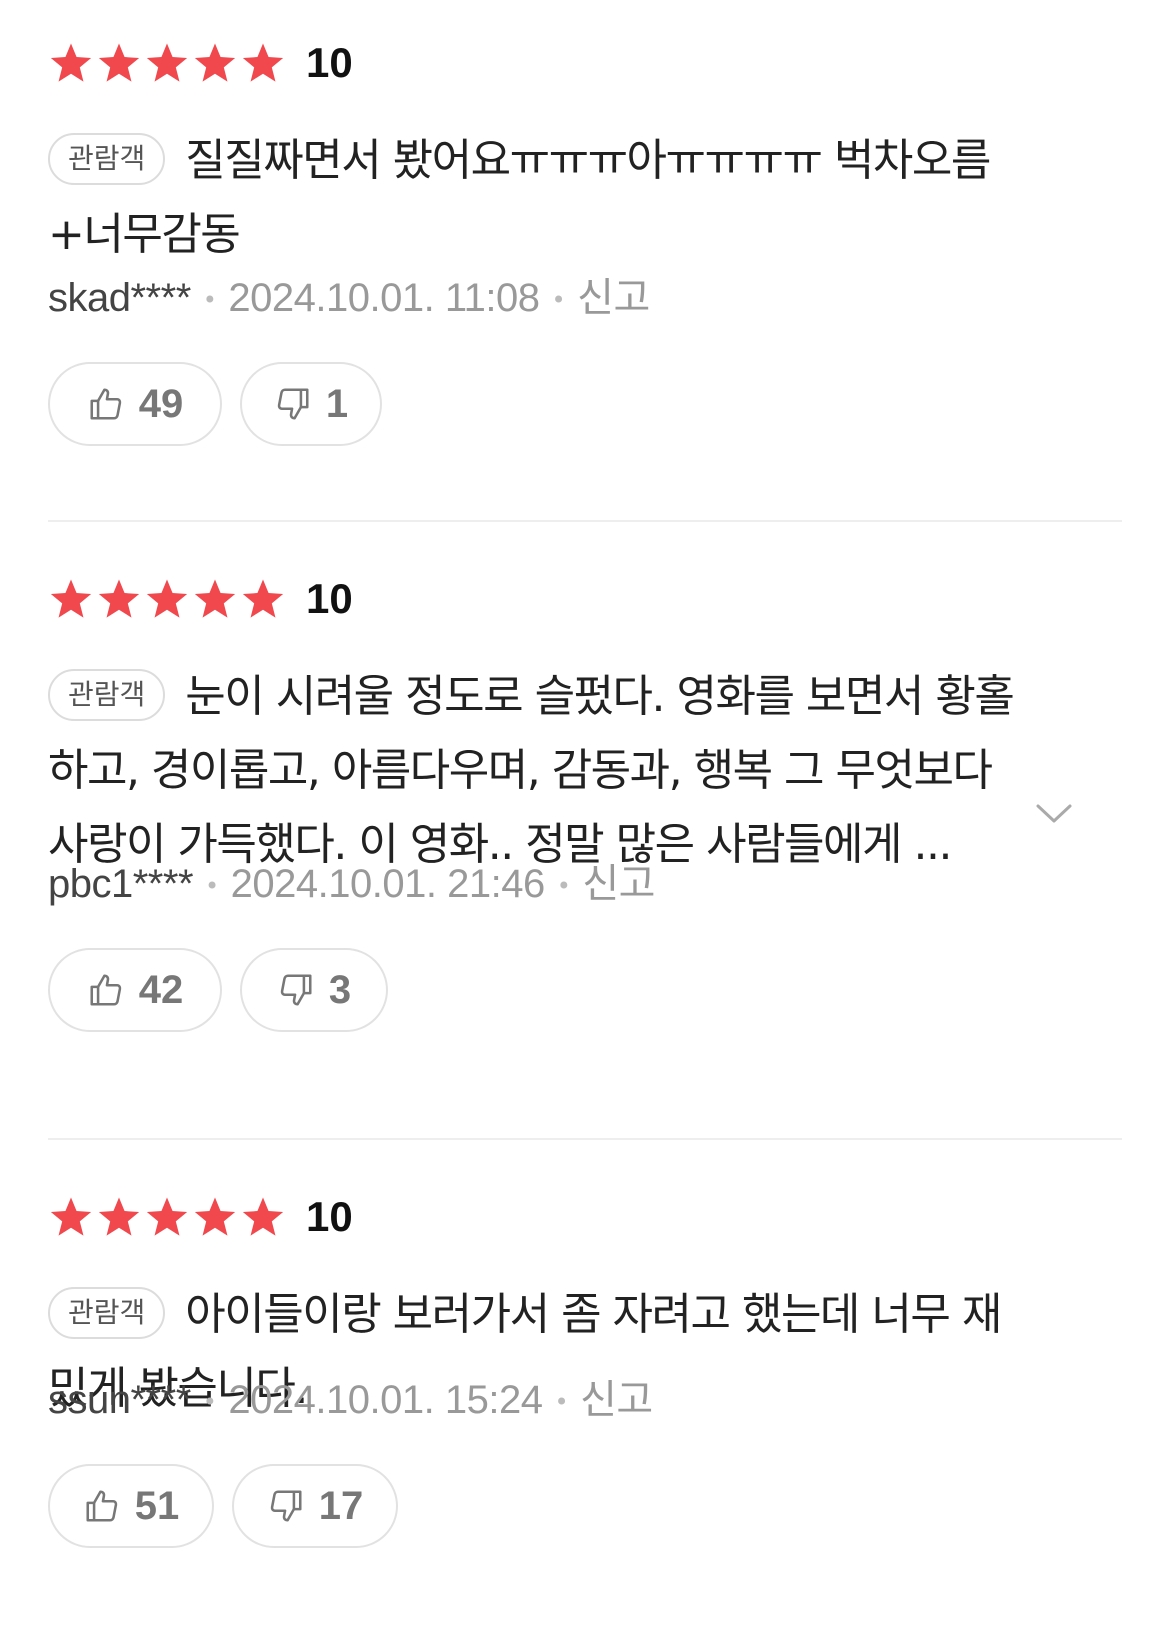 This screenshot has width=1170, height=1648. Describe the element at coordinates (385, 1400) in the screenshot. I see `review-date: 2024.10.01. 15:24` at that location.